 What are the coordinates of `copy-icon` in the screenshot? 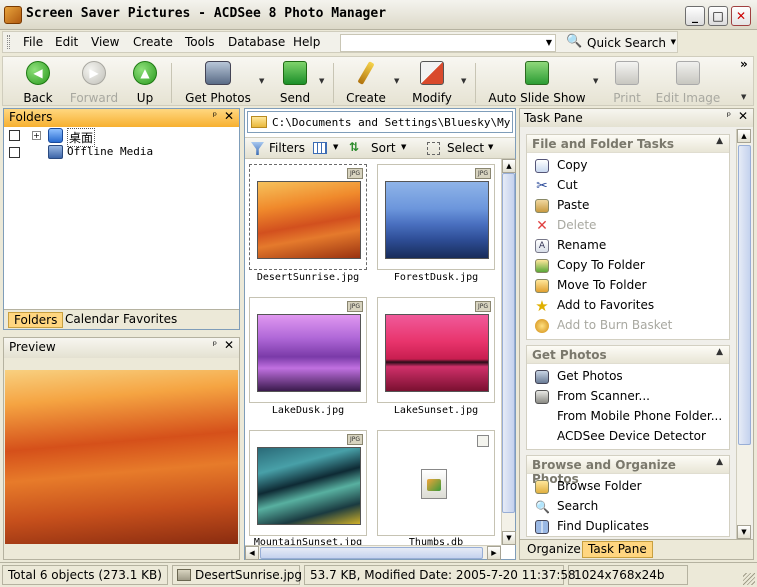 It's located at (542, 166).